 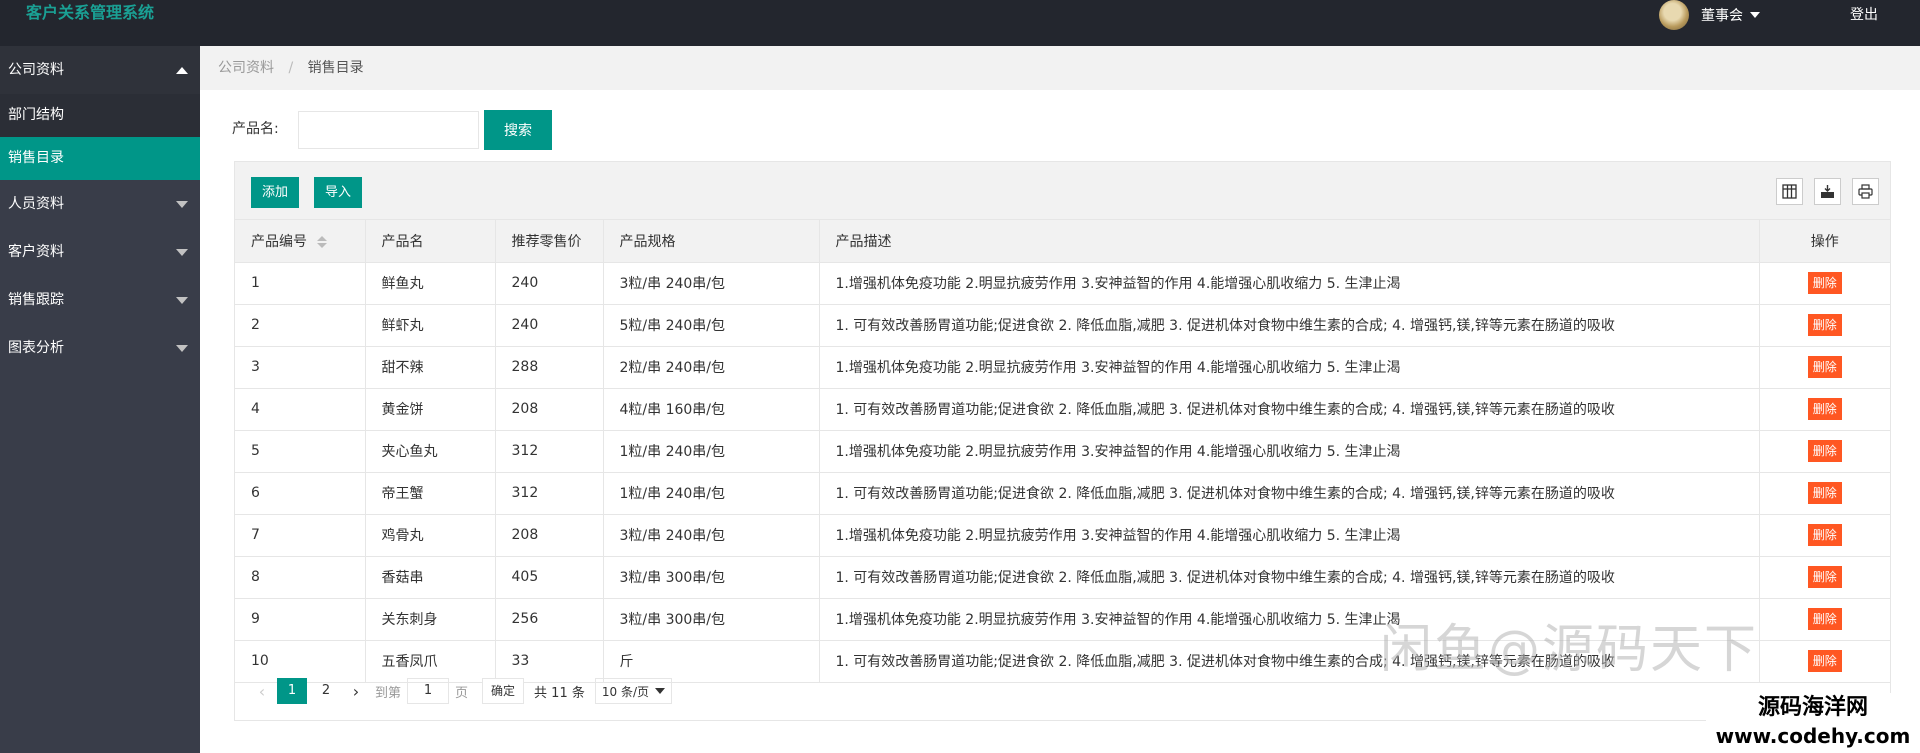 I want to click on page-unit-label: 页, so click(x=462, y=693).